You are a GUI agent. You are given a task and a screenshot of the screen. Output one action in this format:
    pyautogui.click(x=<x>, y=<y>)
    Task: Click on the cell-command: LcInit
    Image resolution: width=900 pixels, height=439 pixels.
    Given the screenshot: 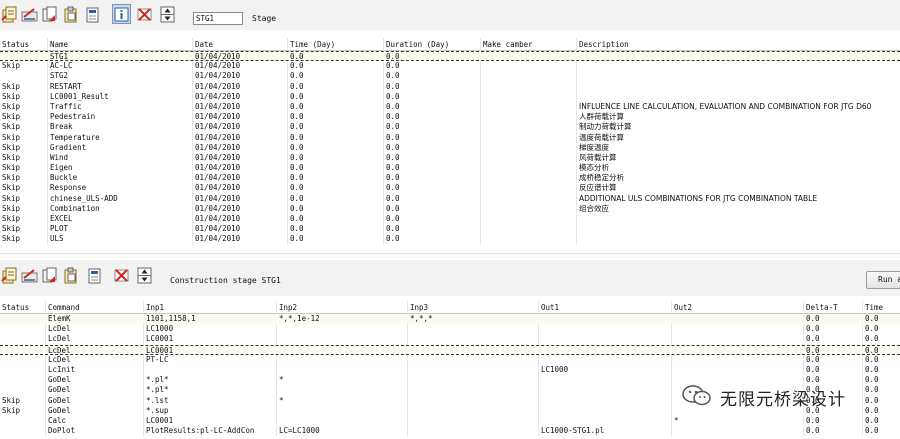 What is the action you would take?
    pyautogui.click(x=61, y=370)
    